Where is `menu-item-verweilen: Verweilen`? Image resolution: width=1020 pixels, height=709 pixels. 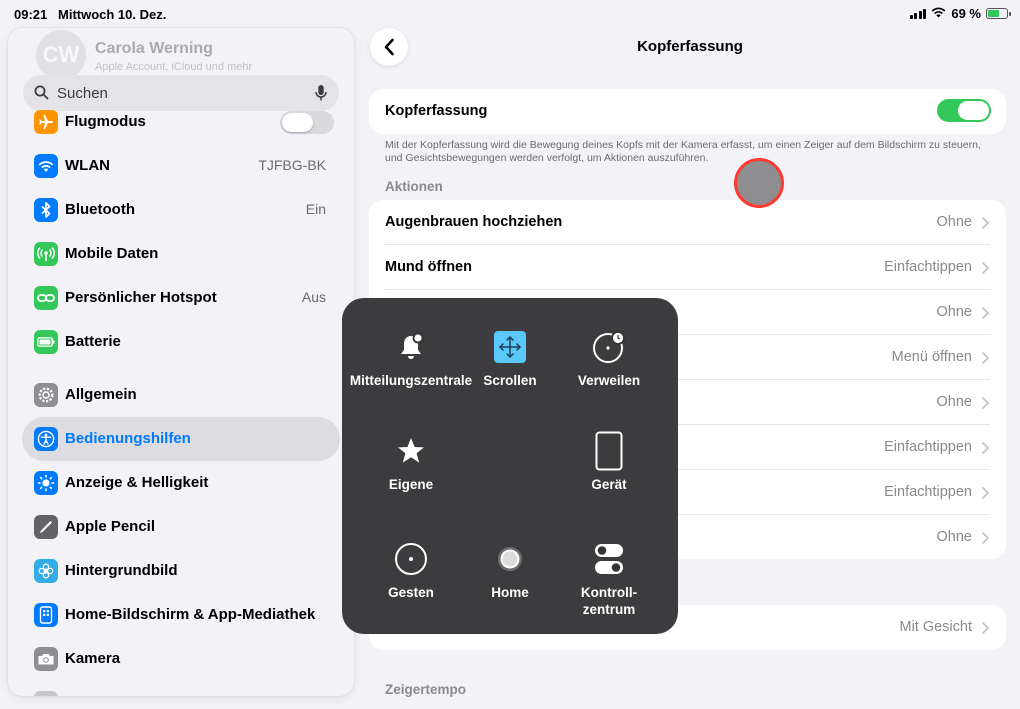 menu-item-verweilen: Verweilen is located at coordinates (609, 358).